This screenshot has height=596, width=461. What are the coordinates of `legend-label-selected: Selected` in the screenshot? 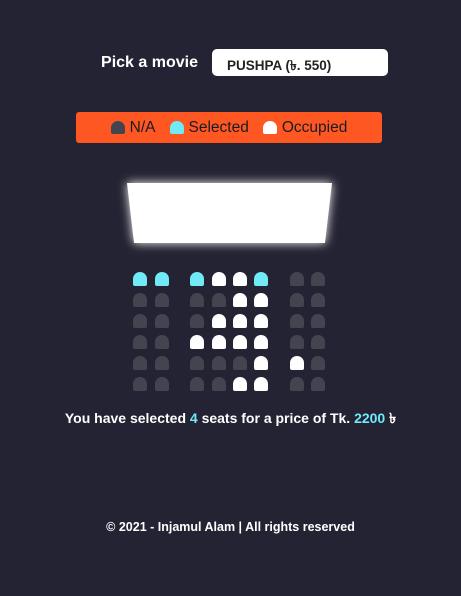 It's located at (218, 127).